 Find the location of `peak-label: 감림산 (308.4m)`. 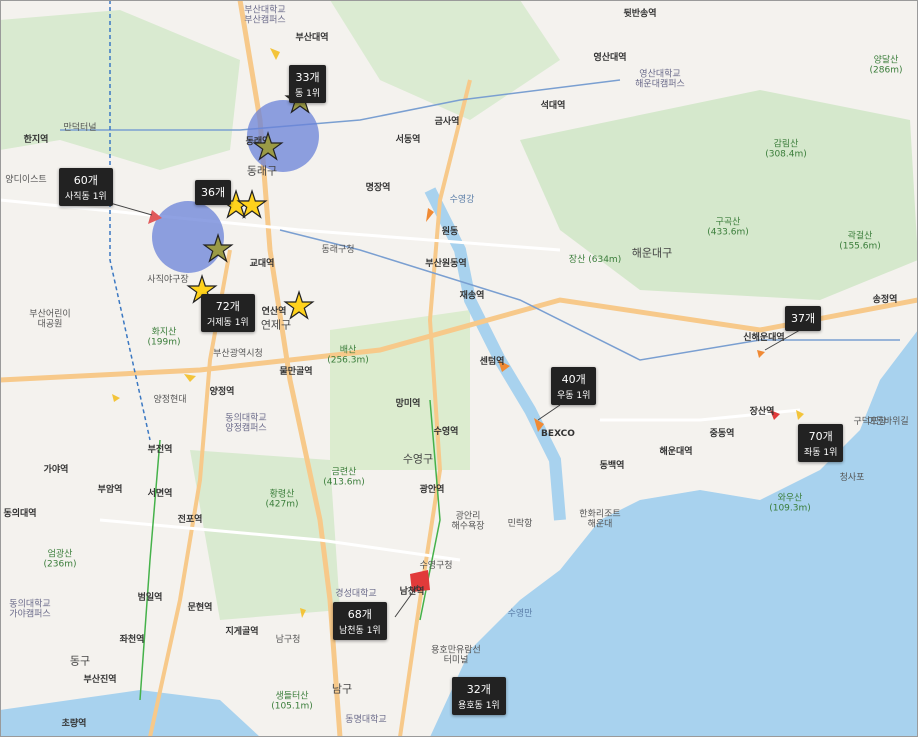

peak-label: 감림산 (308.4m) is located at coordinates (786, 149).